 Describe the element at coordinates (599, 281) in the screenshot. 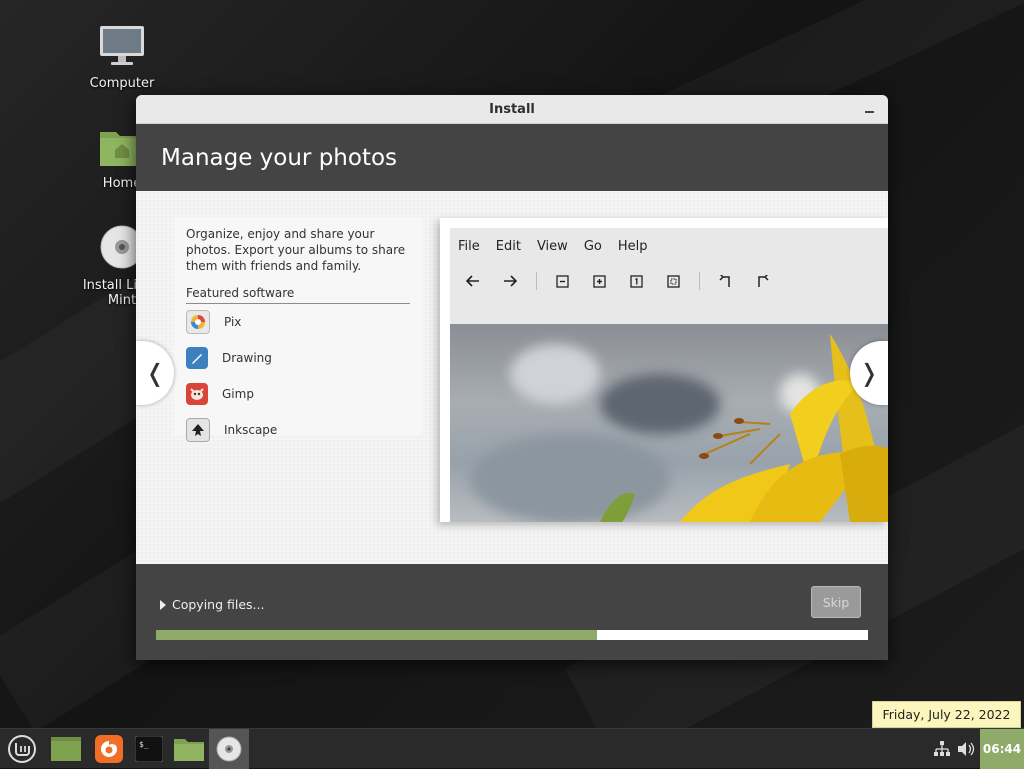

I see `zoom-in-icon` at that location.